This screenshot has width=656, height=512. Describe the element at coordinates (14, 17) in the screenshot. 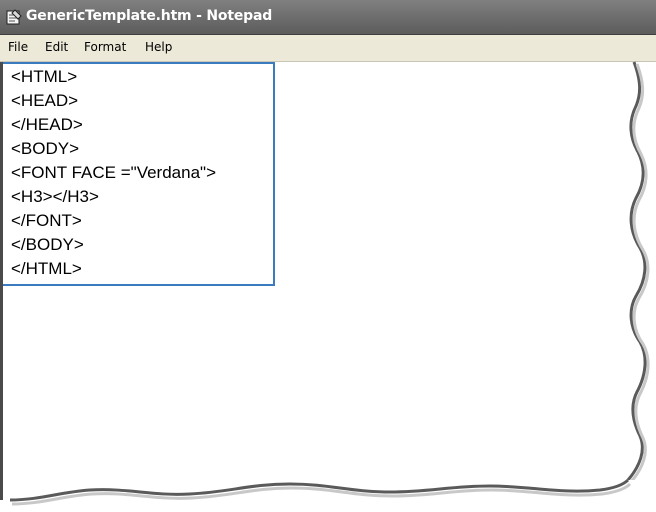

I see `notepad-icon` at that location.